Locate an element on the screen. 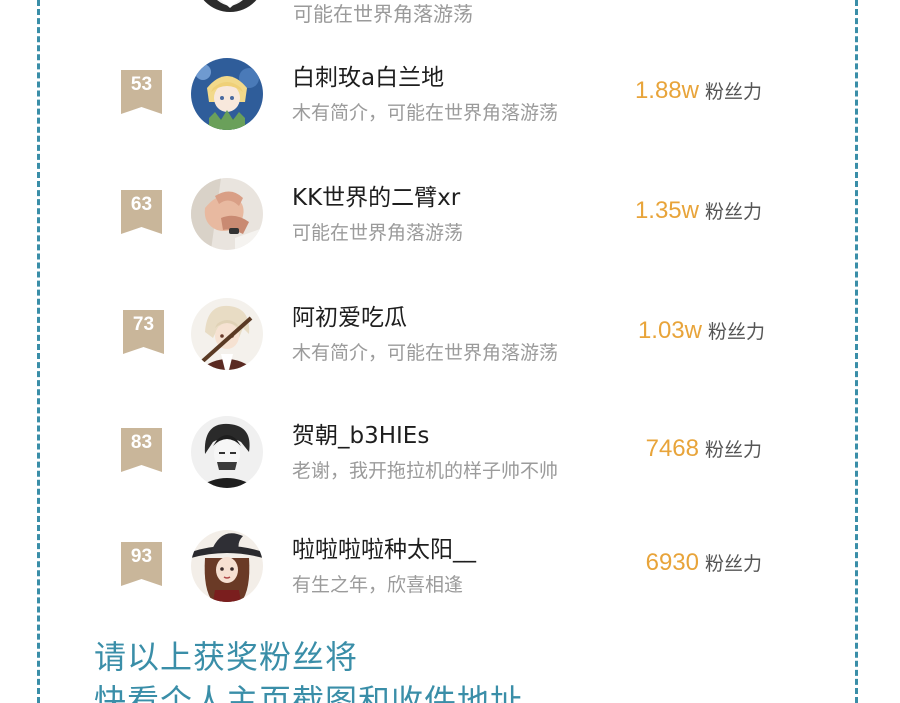 Image resolution: width=900 pixels, height=703 pixels. instruction-line-2: 快看个人主页截图和收件地址 is located at coordinates (309, 692).